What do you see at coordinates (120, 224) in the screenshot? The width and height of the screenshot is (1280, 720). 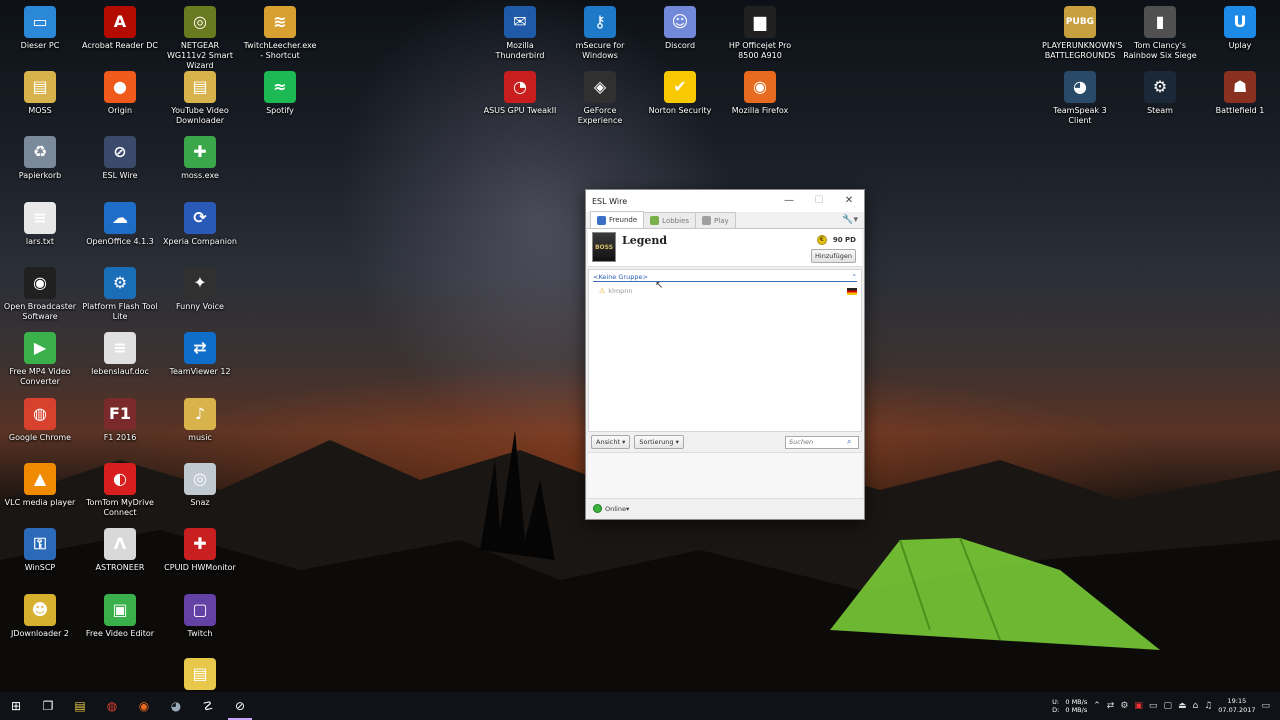 I see `desktop-icon: ☁ OpenOffice 4.1.3` at bounding box center [120, 224].